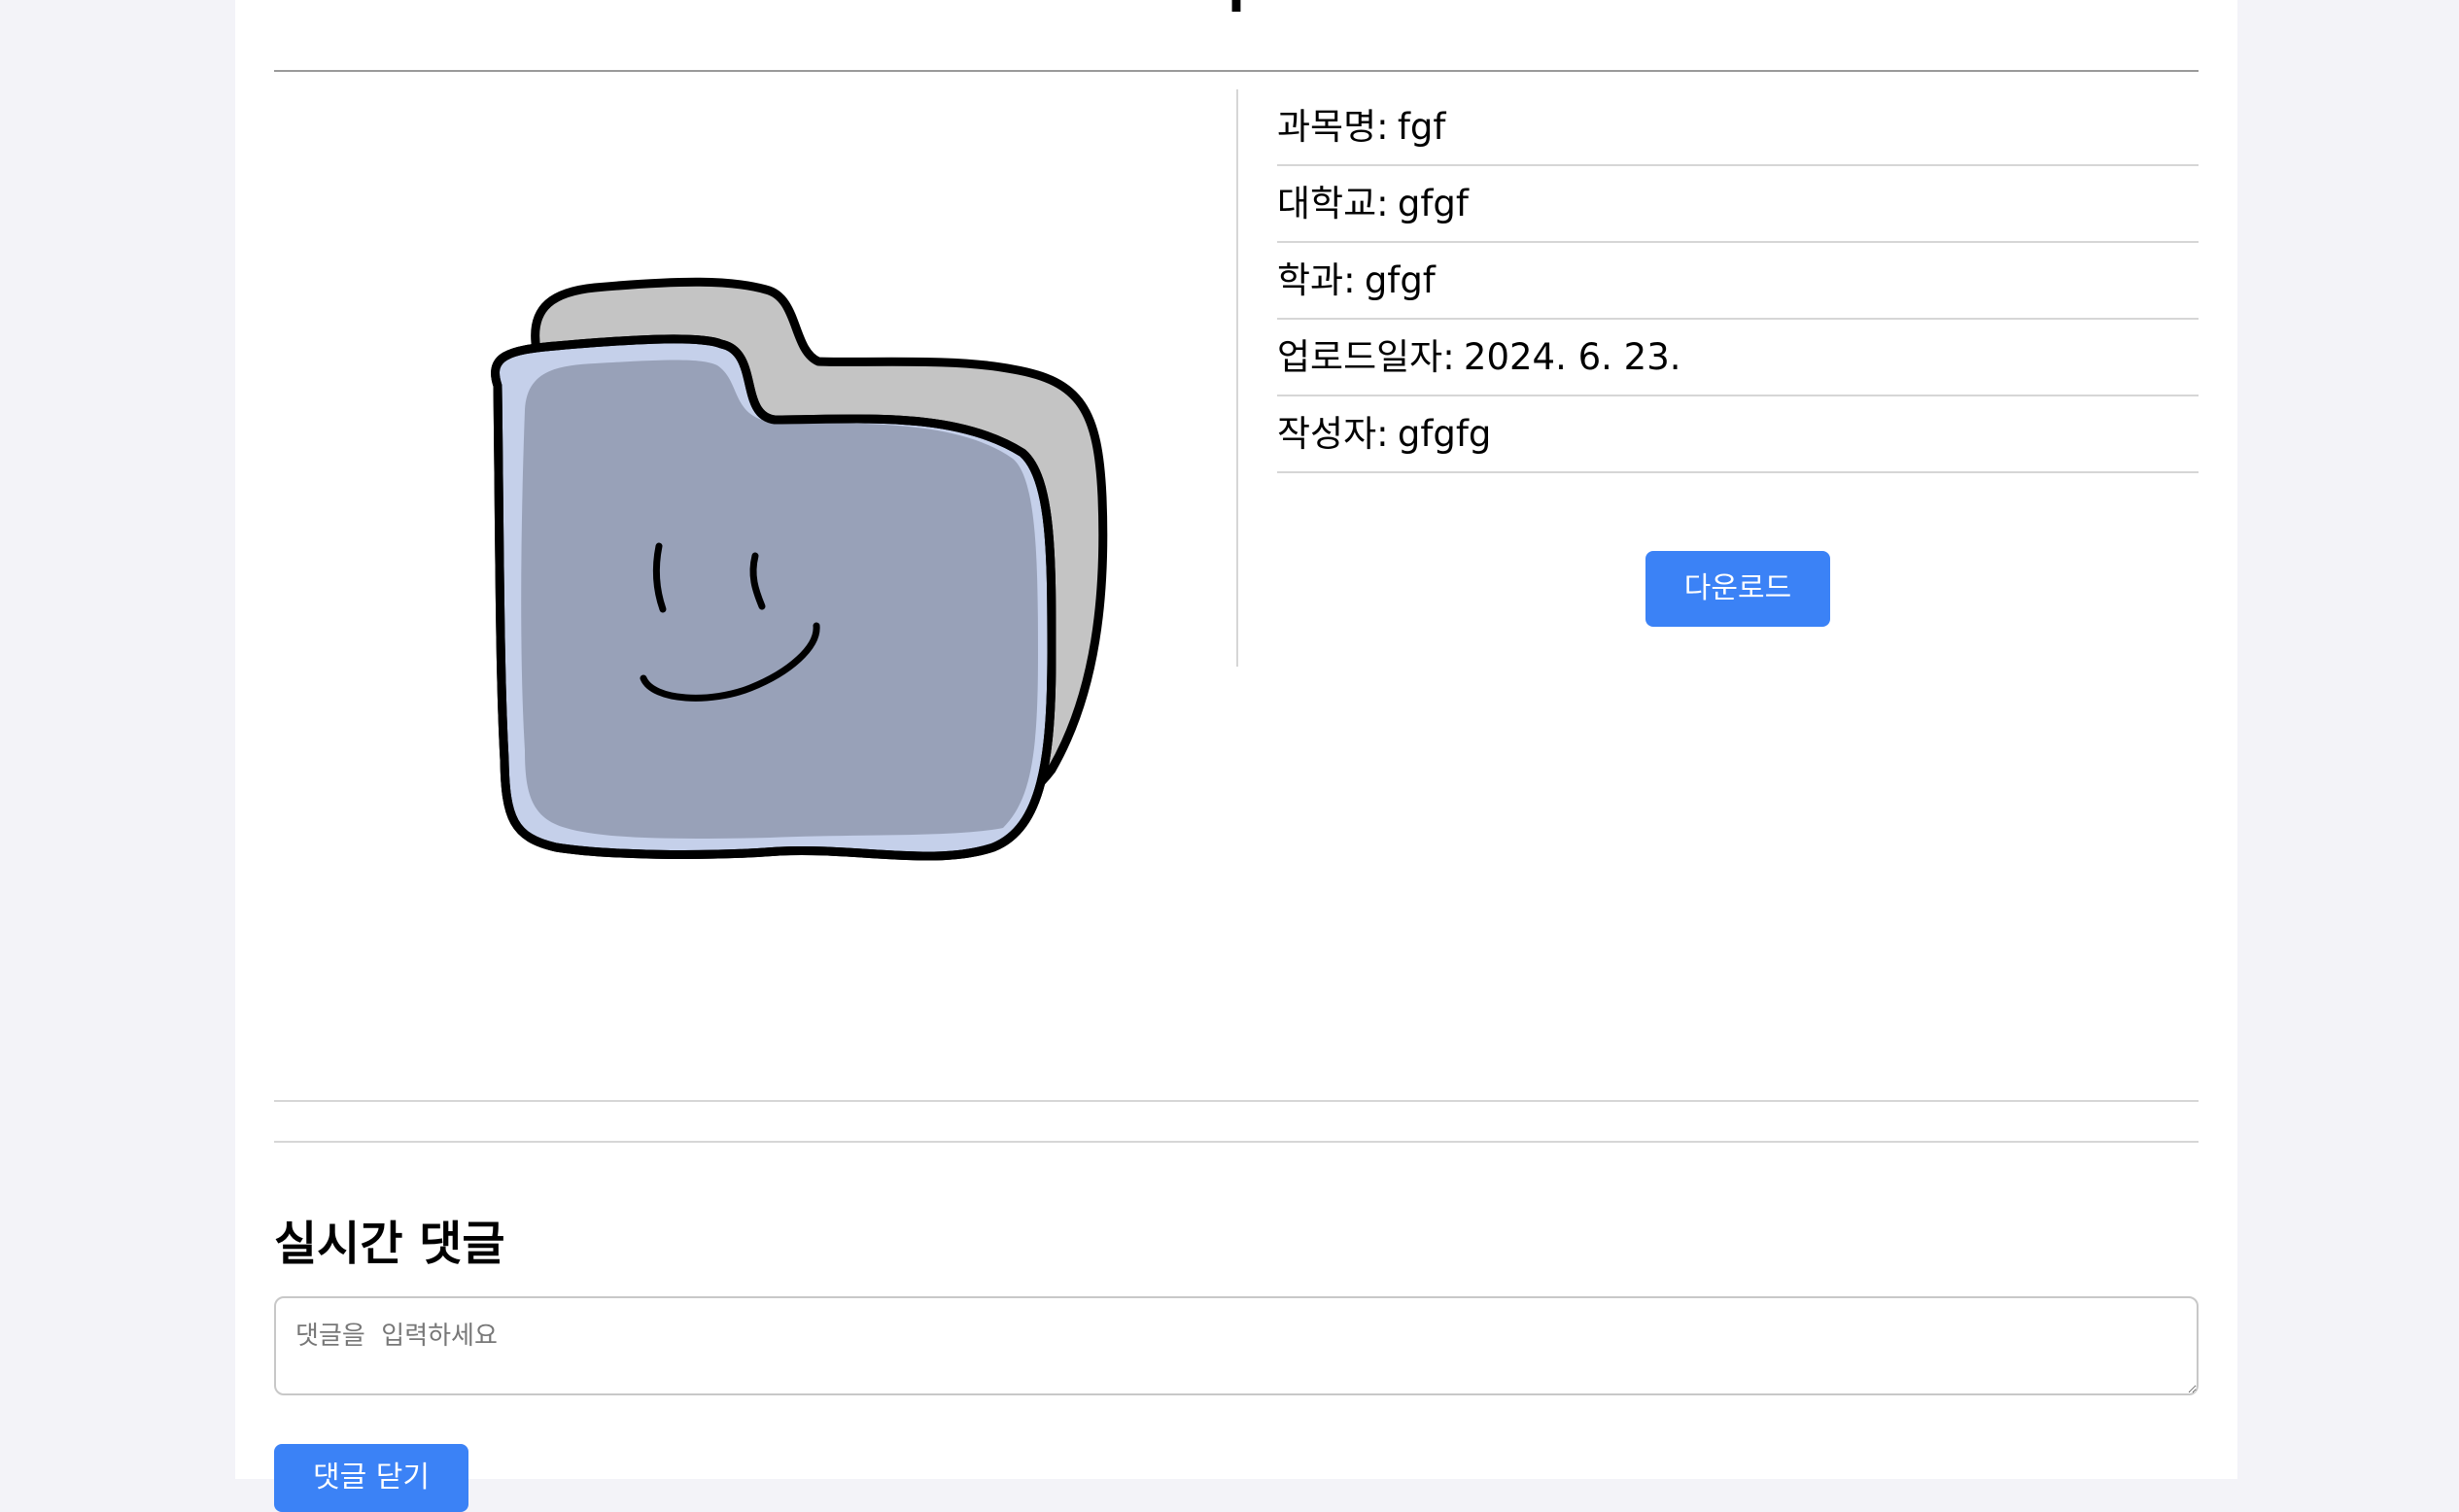 This screenshot has width=2459, height=1512. What do you see at coordinates (1237, 378) in the screenshot?
I see `column-divider` at bounding box center [1237, 378].